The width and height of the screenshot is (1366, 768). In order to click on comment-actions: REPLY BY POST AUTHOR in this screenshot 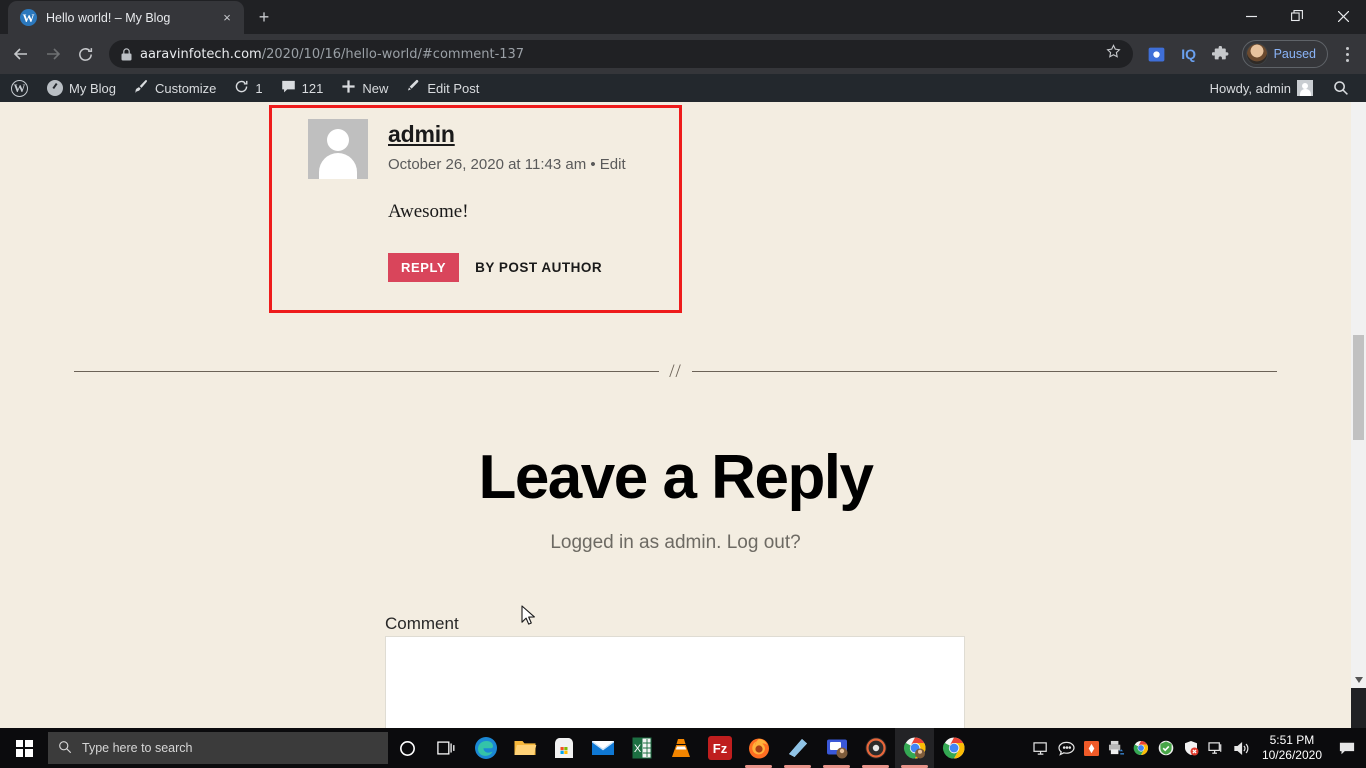, I will do `click(533, 267)`.